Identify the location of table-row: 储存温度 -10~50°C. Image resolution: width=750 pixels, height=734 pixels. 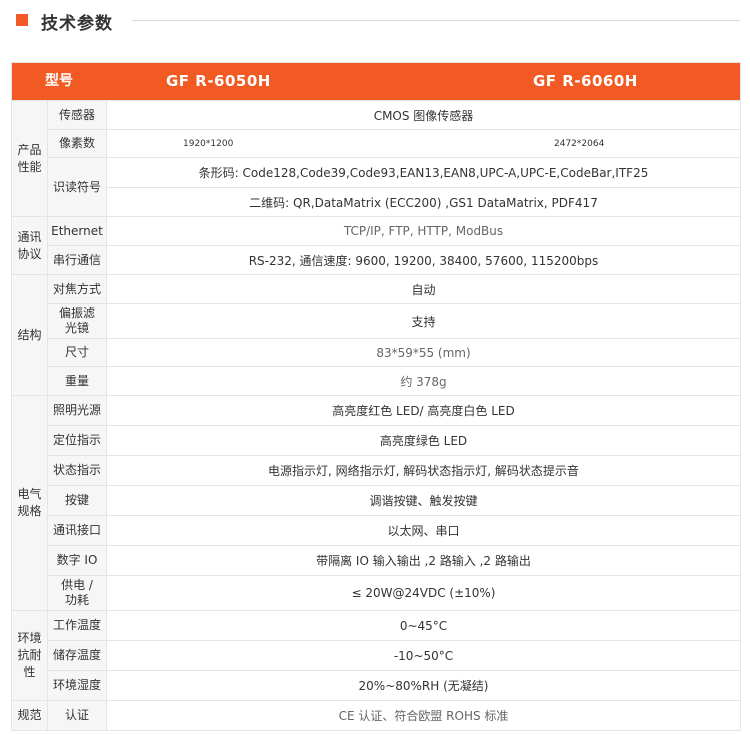
(394, 655).